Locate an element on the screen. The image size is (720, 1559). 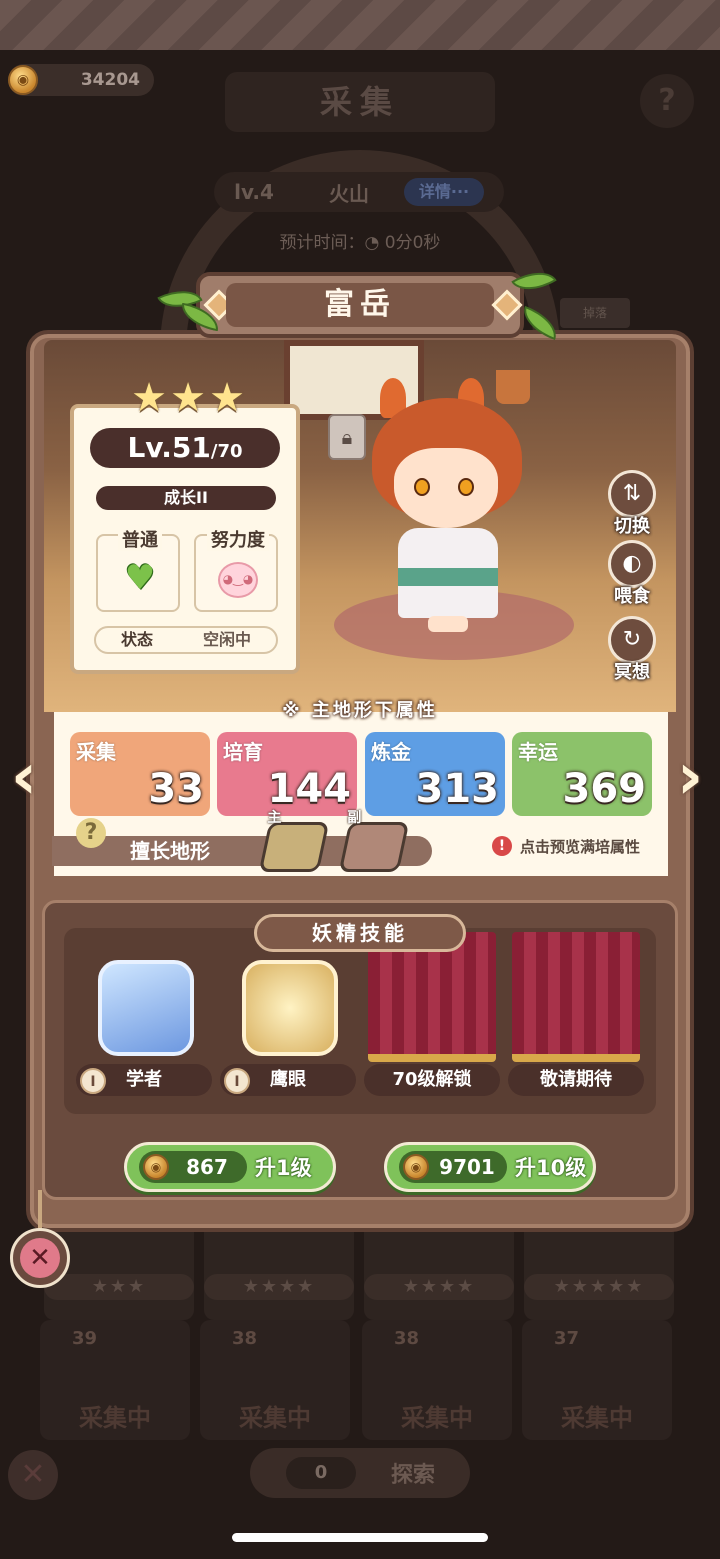
effort-label: 努力度 is located at coordinates (238, 539).